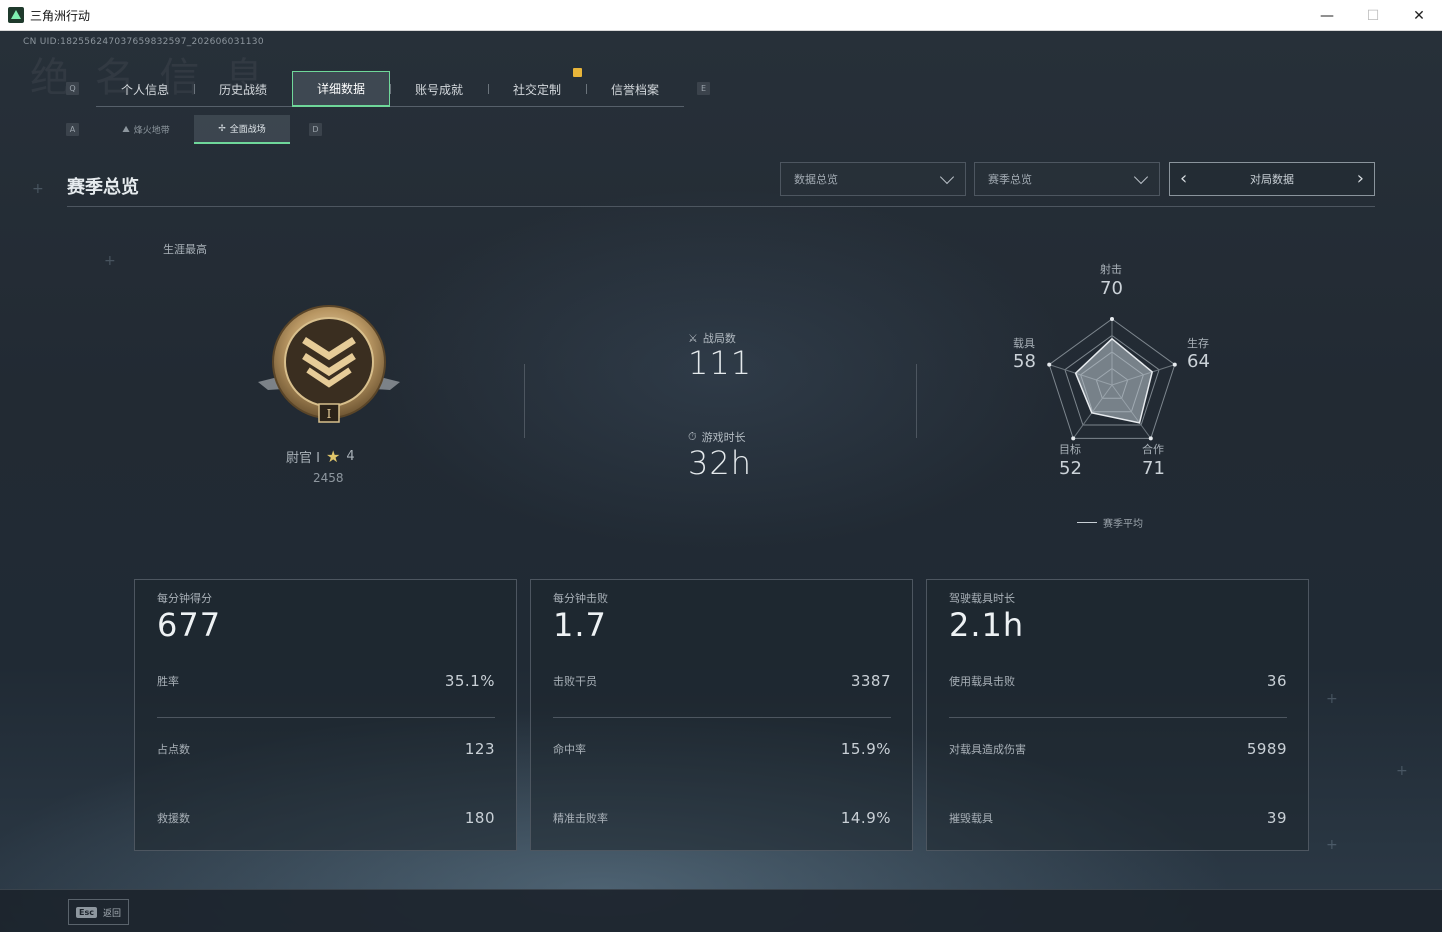  I want to click on radar-label-teamwork: 合作, so click(1153, 449).